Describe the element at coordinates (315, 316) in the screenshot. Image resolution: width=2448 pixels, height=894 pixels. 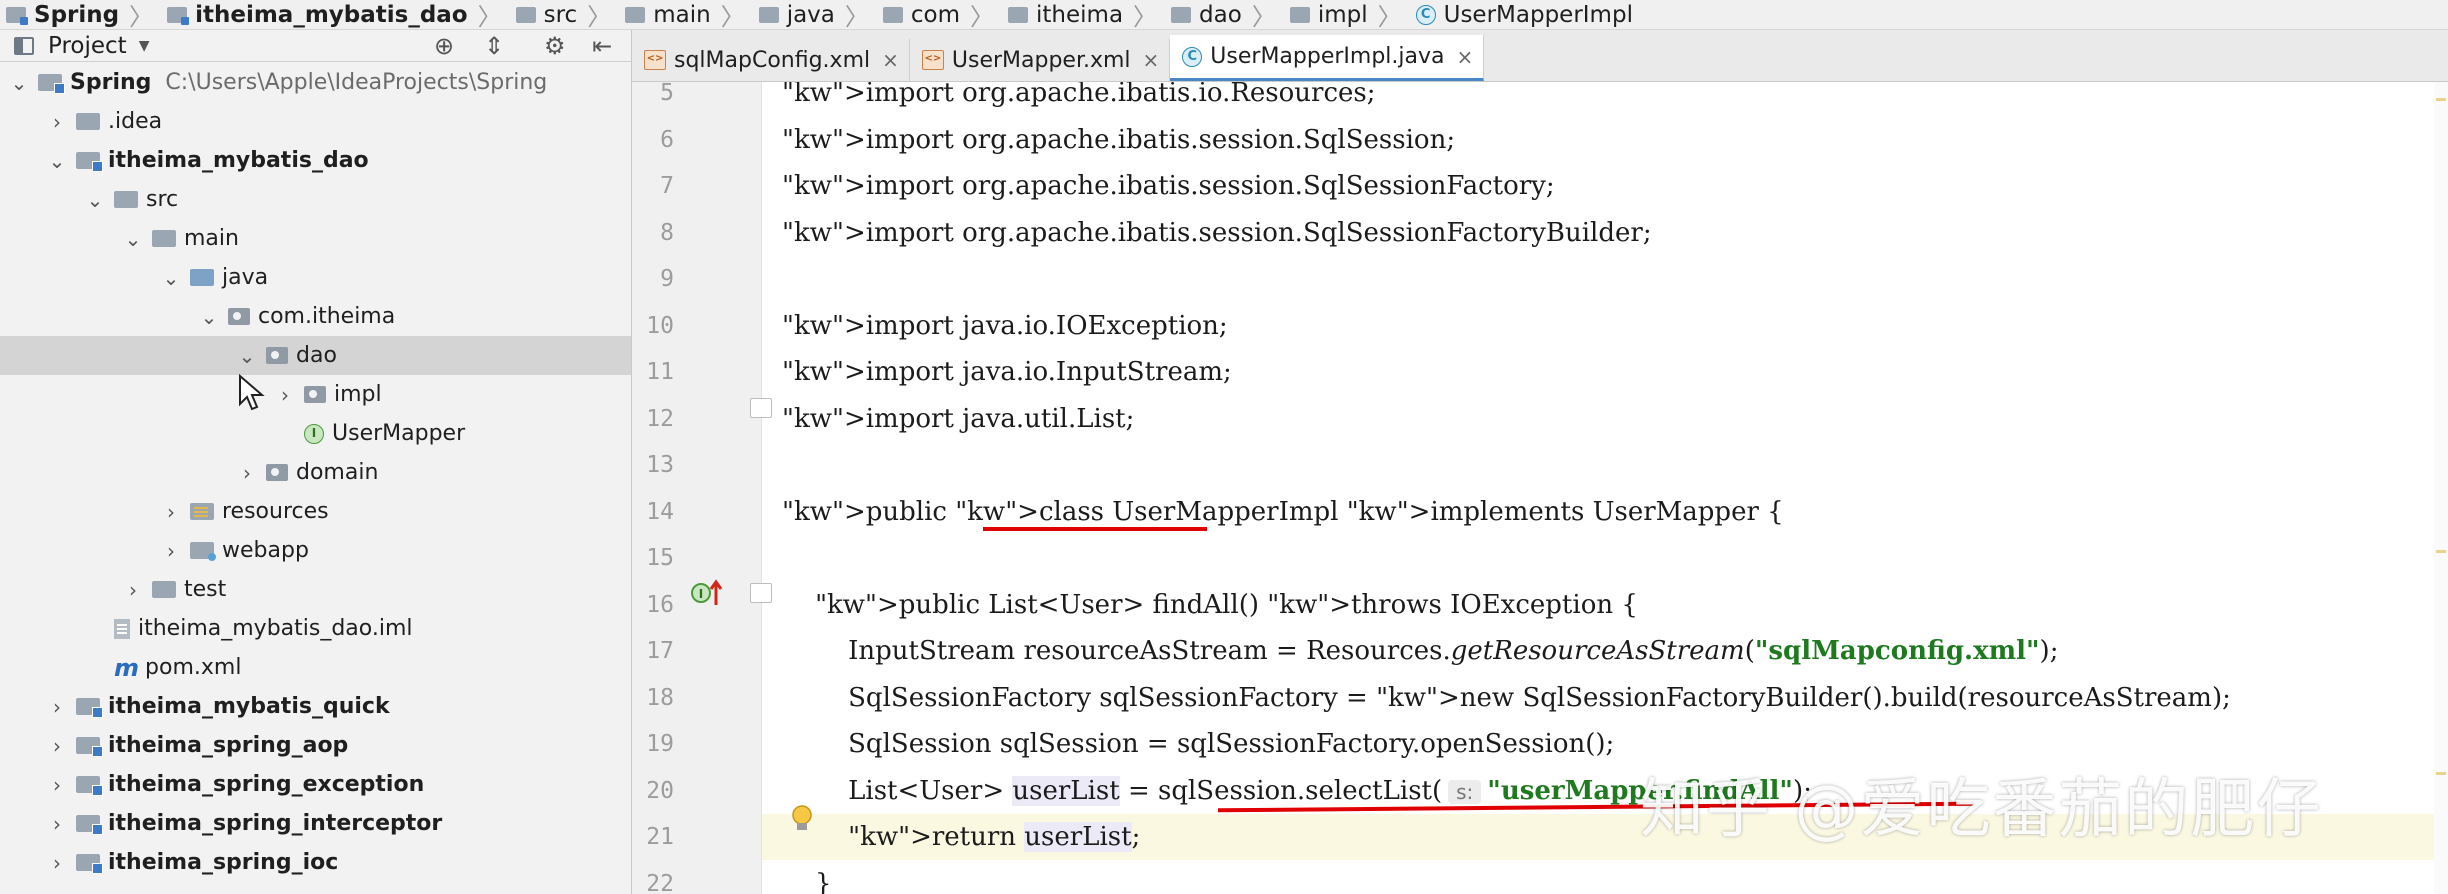
I see `tree-item: ⌄ com.itheima` at that location.